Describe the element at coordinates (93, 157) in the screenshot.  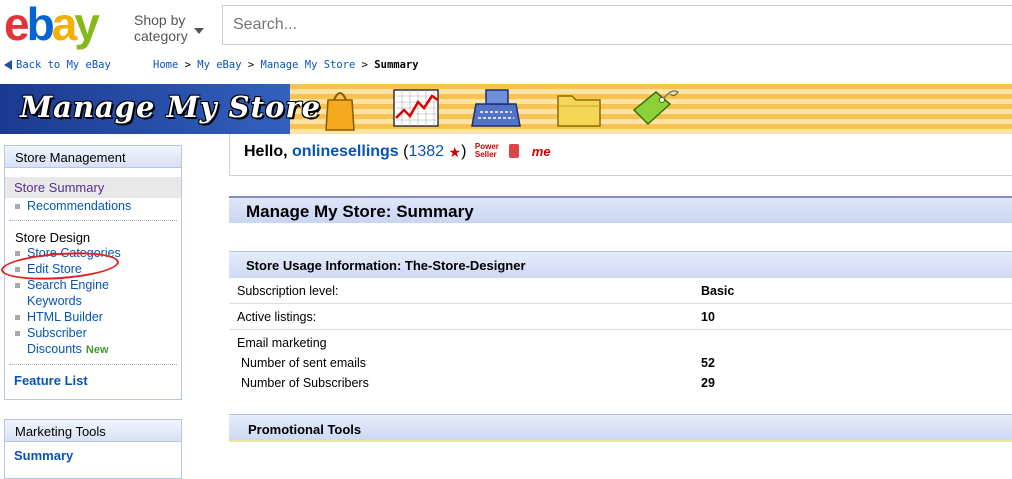
I see `store-management-header: Store Management` at that location.